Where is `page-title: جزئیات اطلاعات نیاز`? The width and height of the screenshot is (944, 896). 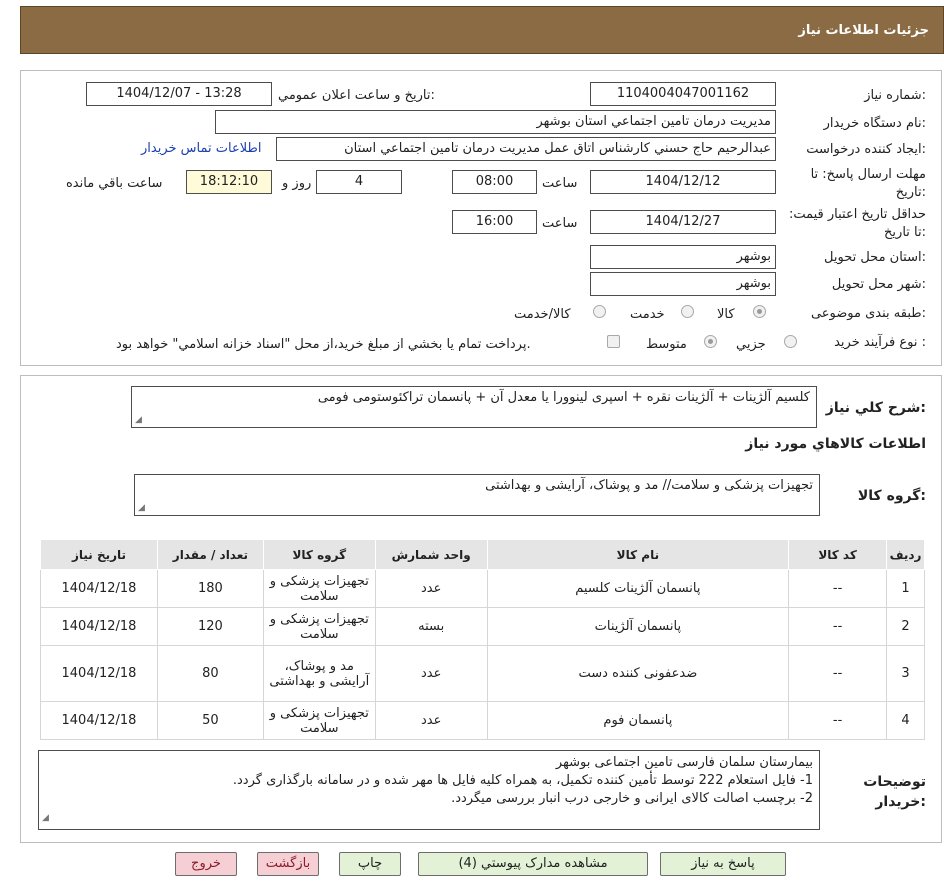
page-title: جزئیات اطلاعات نیاز is located at coordinates (863, 30).